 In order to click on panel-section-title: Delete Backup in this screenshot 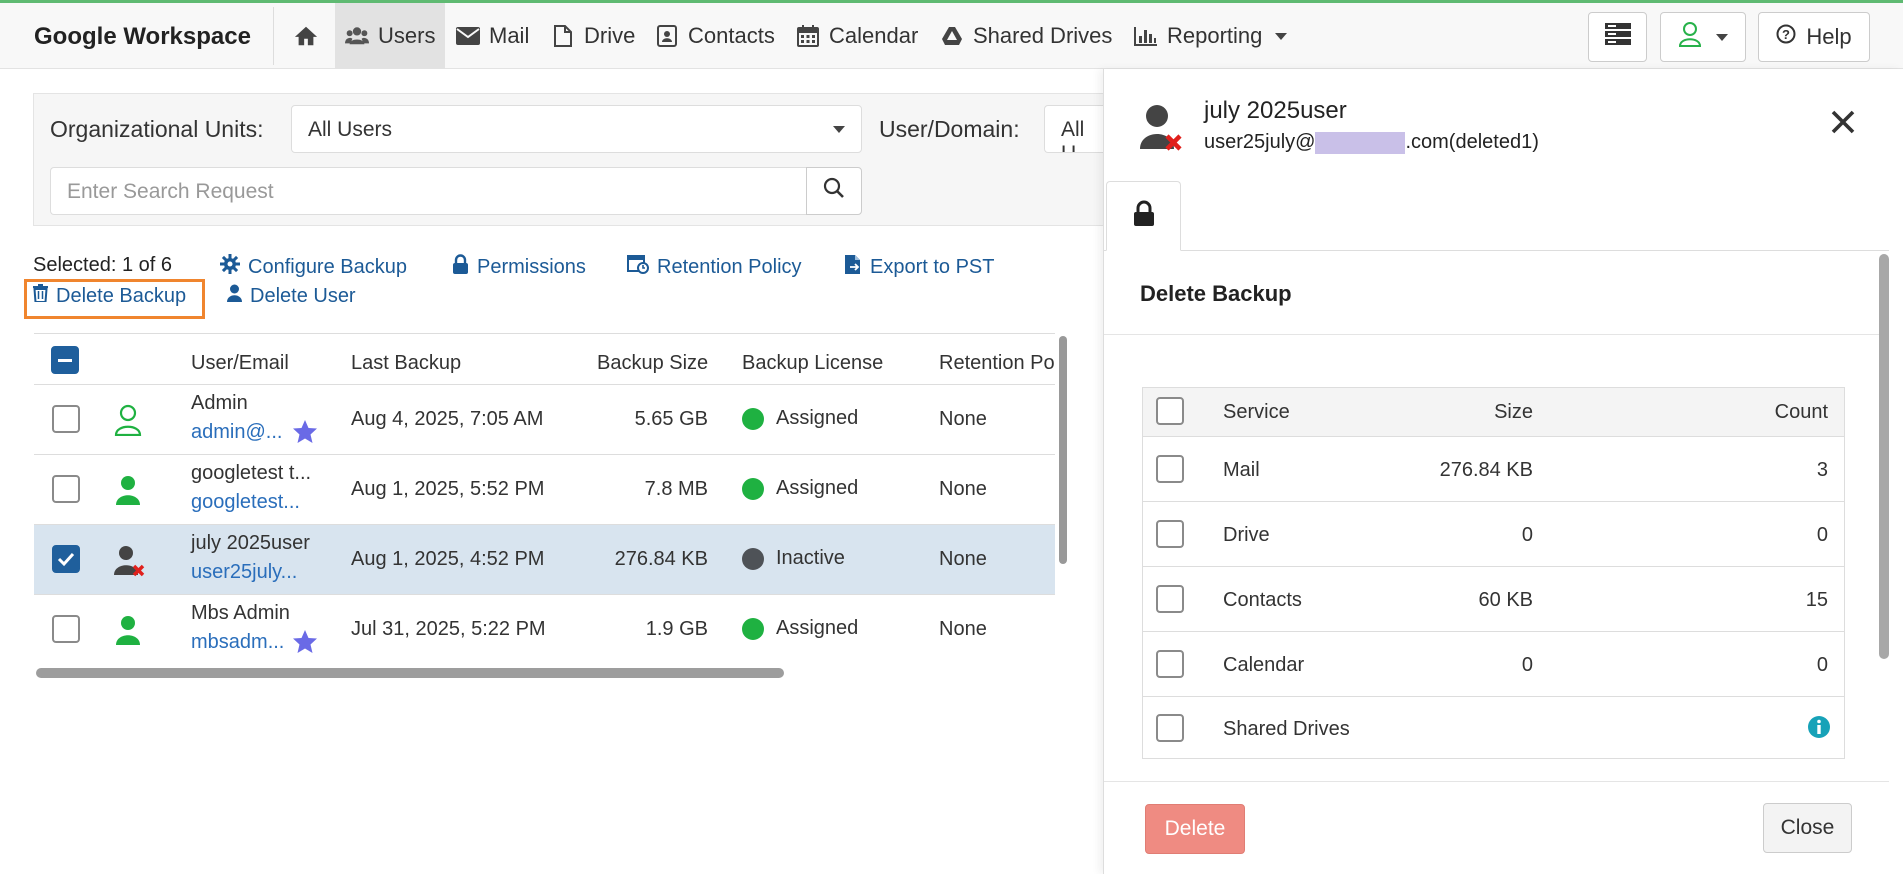, I will do `click(1216, 293)`.